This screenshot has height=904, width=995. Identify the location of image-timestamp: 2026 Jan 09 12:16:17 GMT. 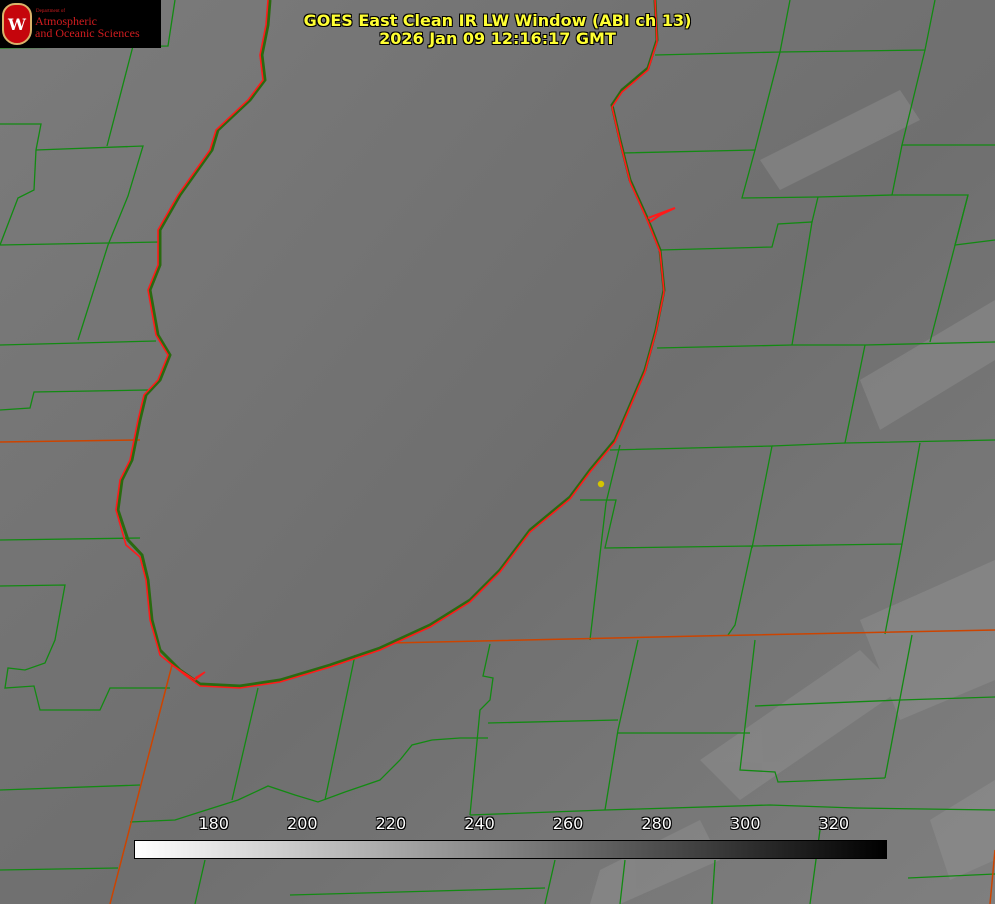
(497, 38).